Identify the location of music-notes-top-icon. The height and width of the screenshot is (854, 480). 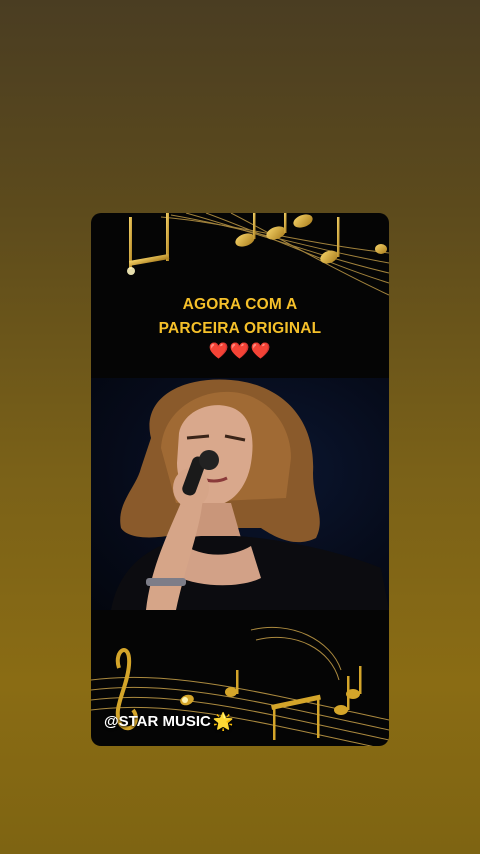
(258, 254).